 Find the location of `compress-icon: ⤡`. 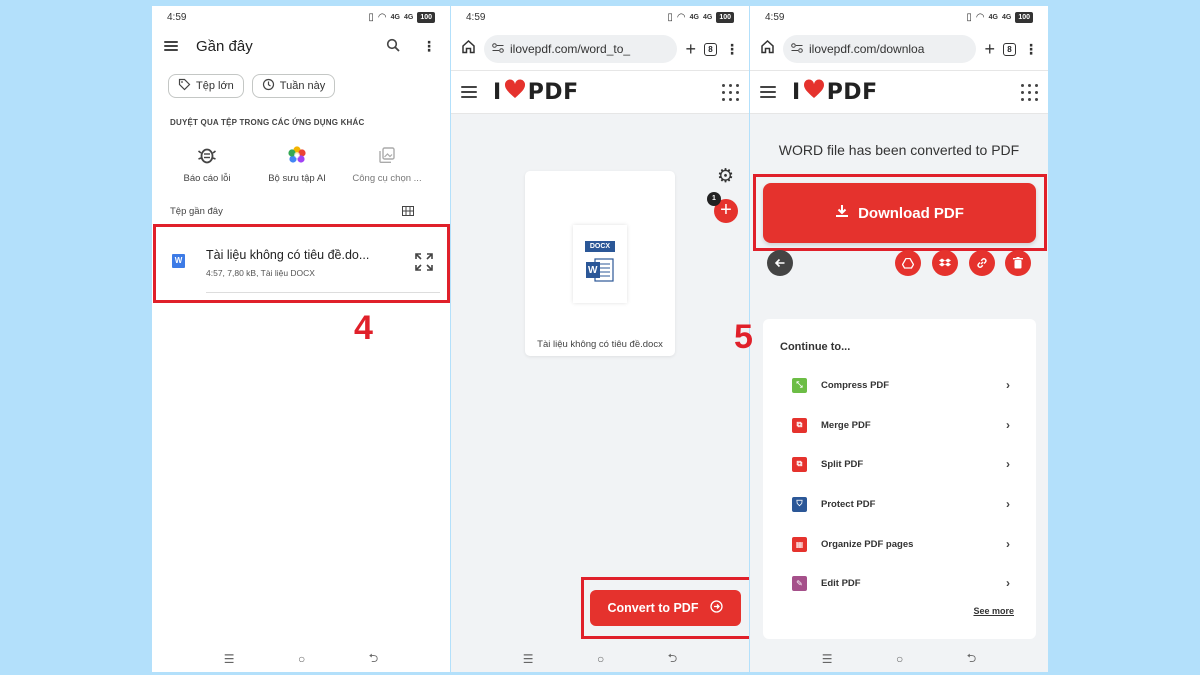

compress-icon: ⤡ is located at coordinates (799, 385).